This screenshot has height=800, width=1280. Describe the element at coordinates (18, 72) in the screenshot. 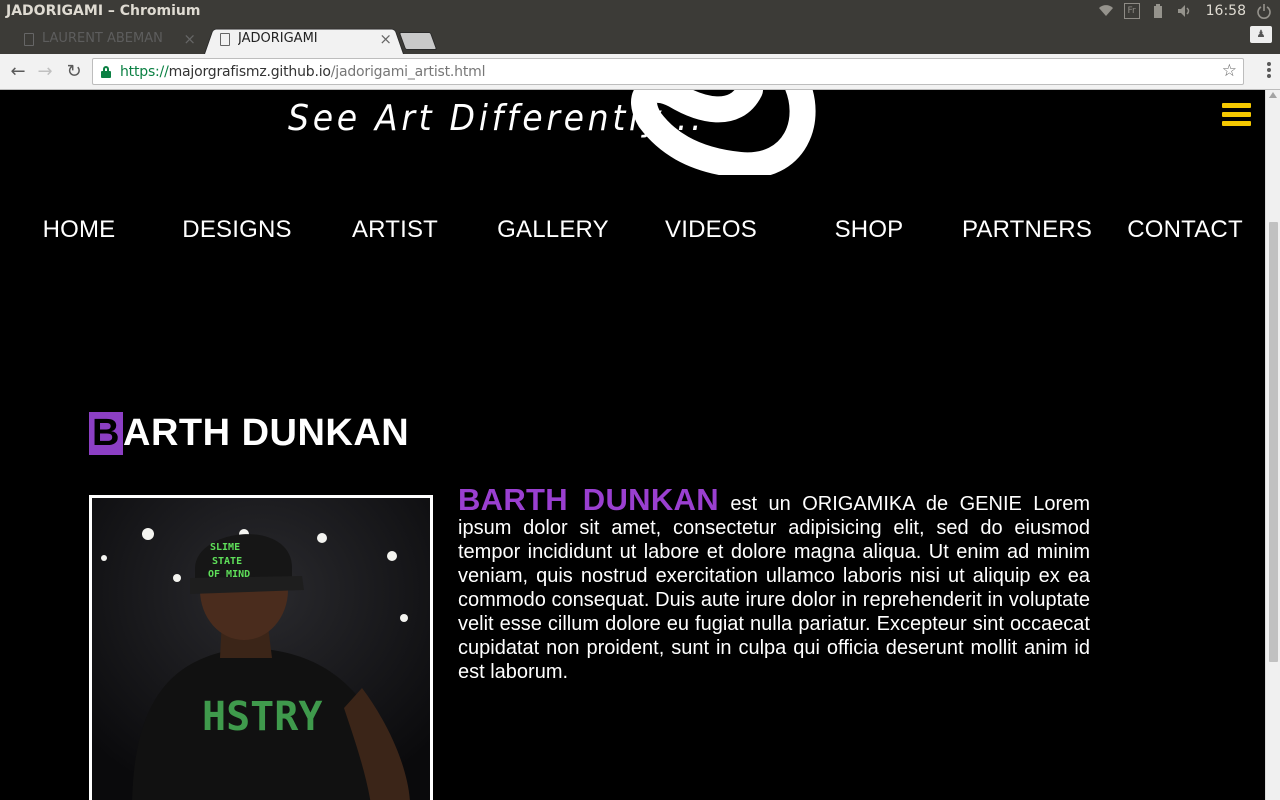

I see `back-button: ←` at that location.